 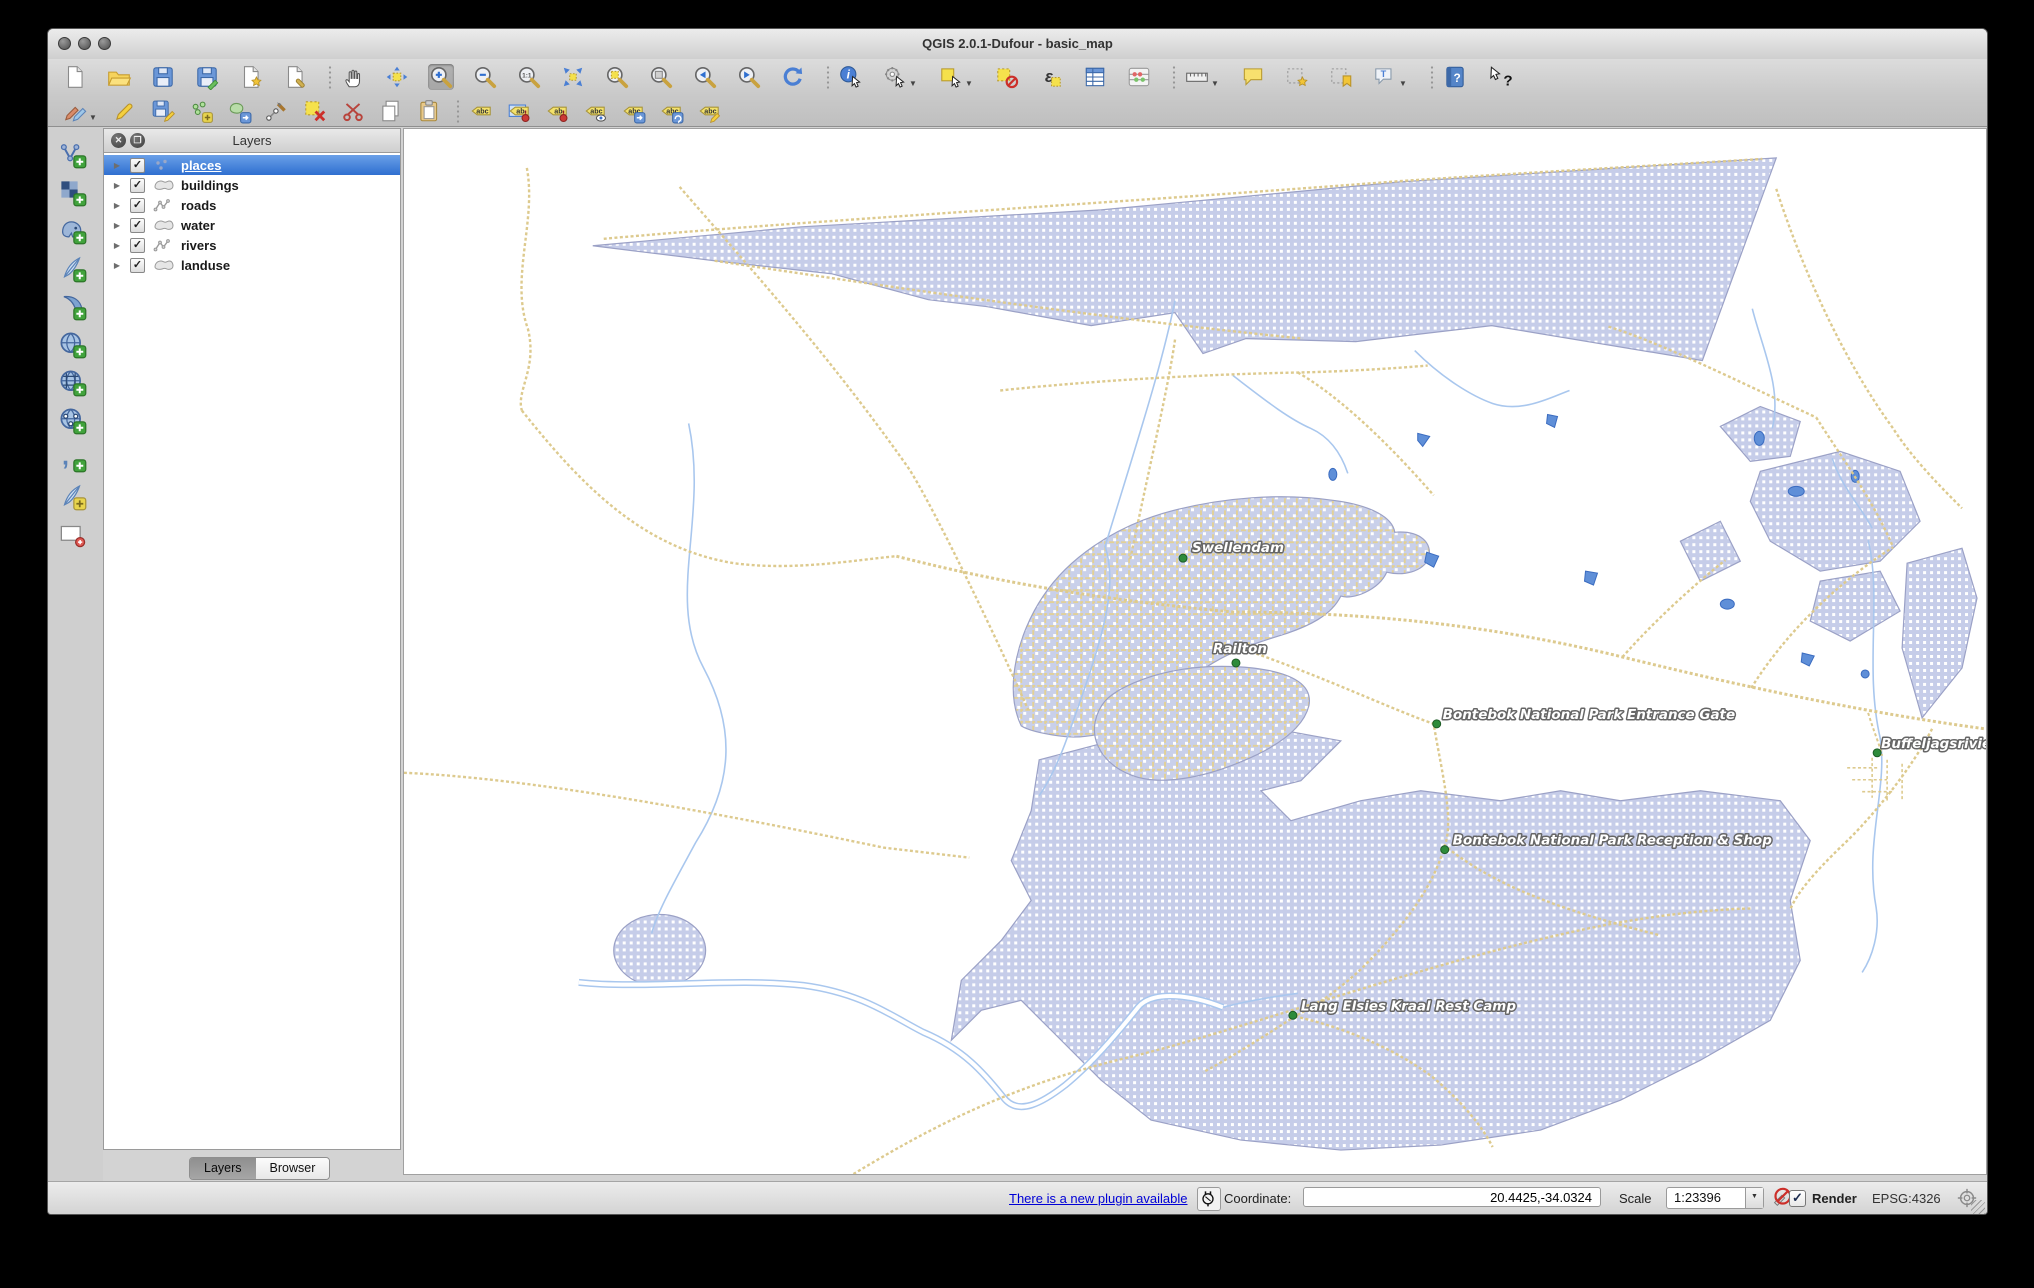 What do you see at coordinates (295, 77) in the screenshot?
I see `composer-manager-icon` at bounding box center [295, 77].